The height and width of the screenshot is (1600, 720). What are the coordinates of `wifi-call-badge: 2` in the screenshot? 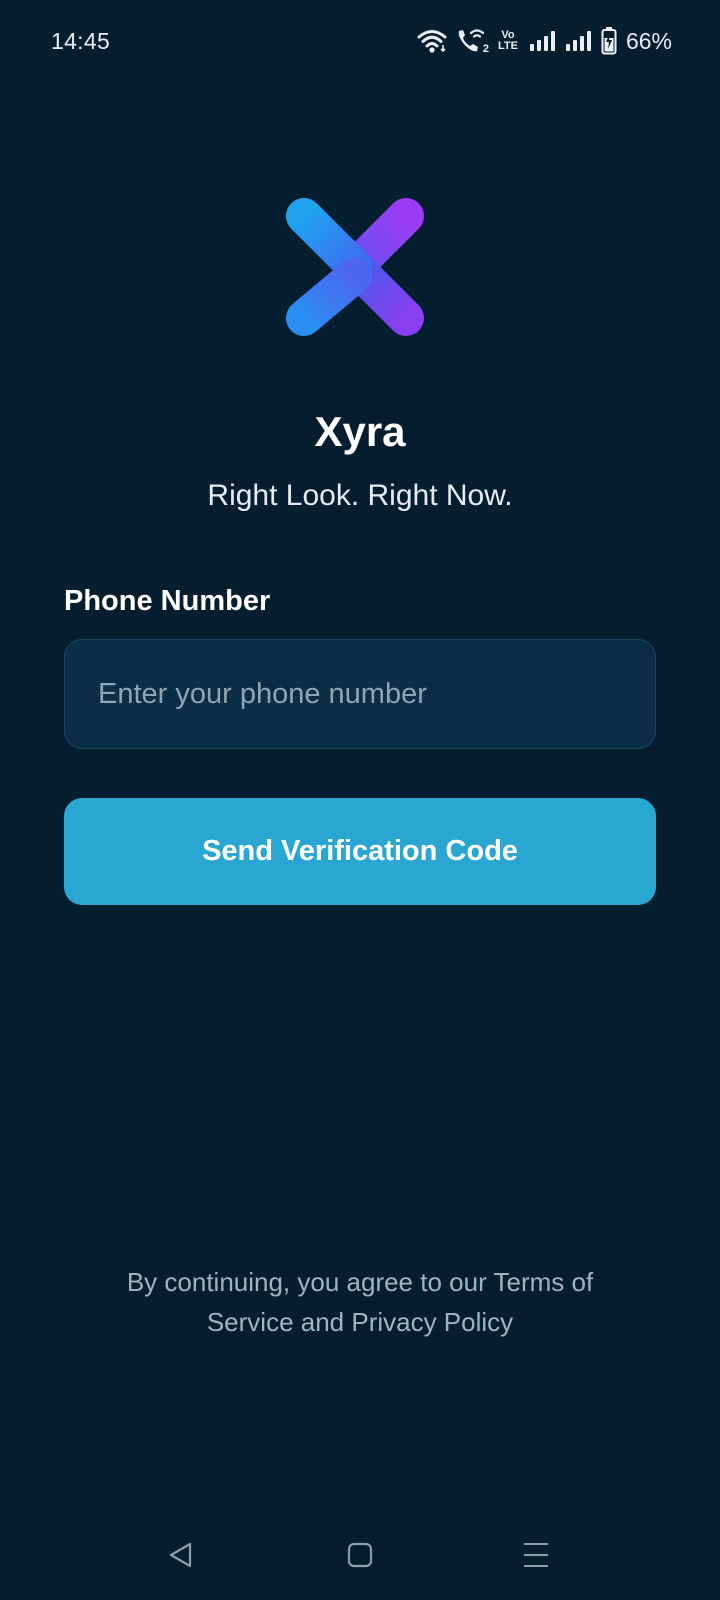 It's located at (485, 49).